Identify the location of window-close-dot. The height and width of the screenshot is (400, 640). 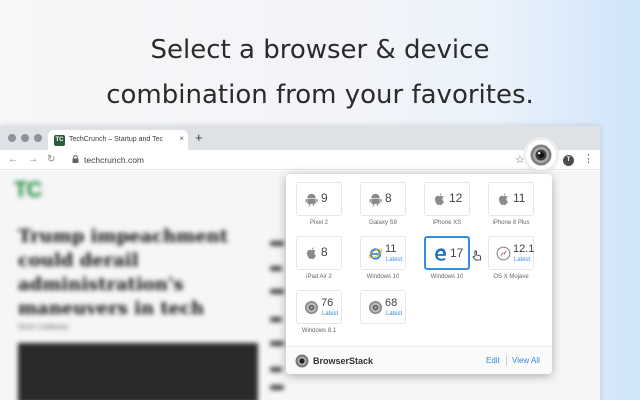
(12, 138).